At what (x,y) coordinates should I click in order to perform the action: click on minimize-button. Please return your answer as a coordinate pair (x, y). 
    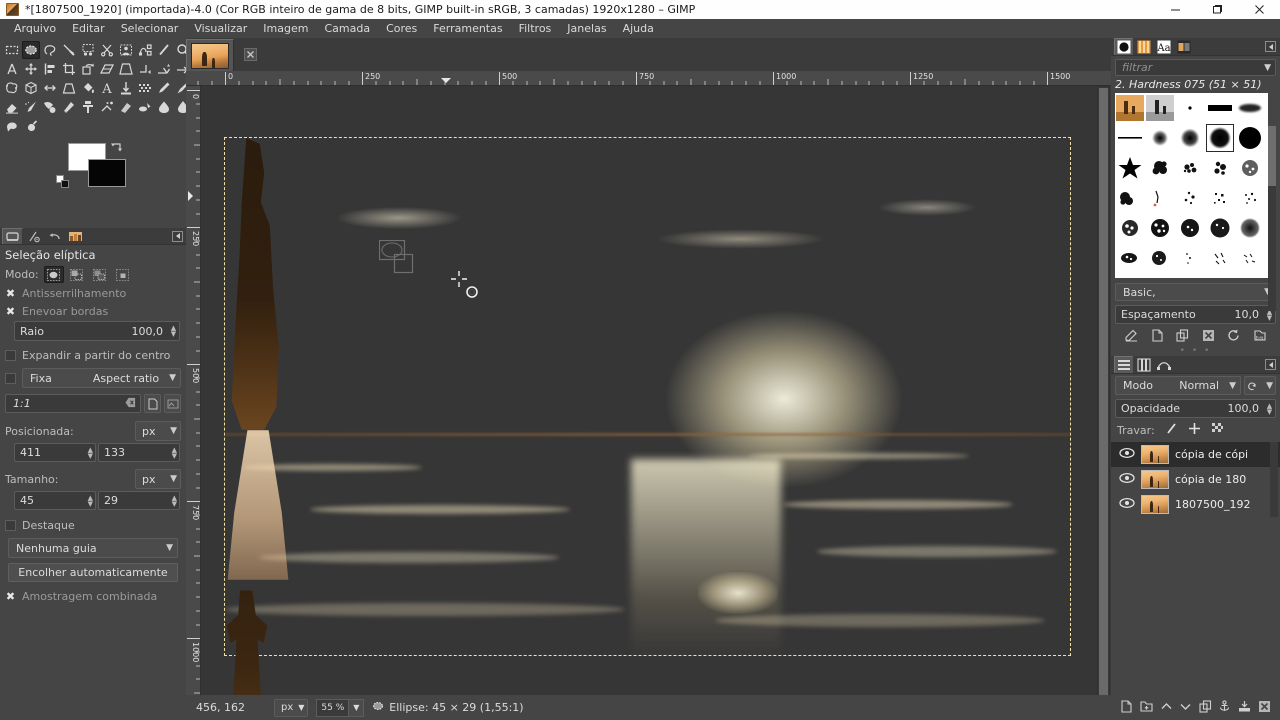
    Looking at the image, I should click on (1175, 9).